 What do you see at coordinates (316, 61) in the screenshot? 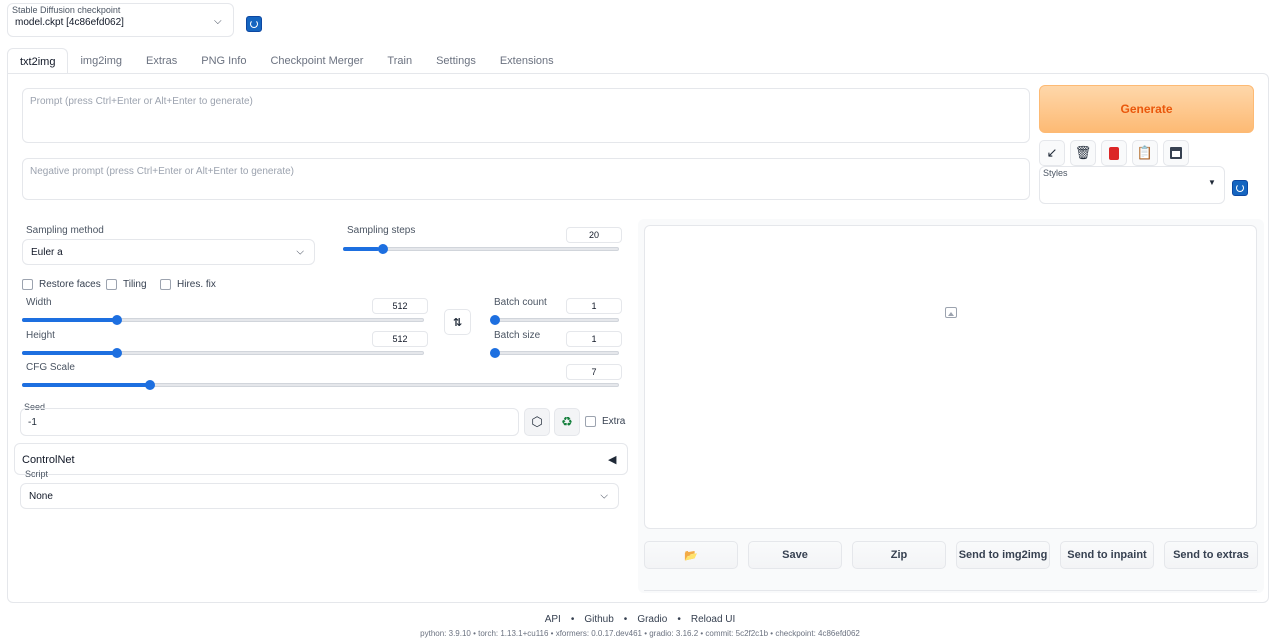
I see `tab-checkpoint-merger: Checkpoint Merger` at bounding box center [316, 61].